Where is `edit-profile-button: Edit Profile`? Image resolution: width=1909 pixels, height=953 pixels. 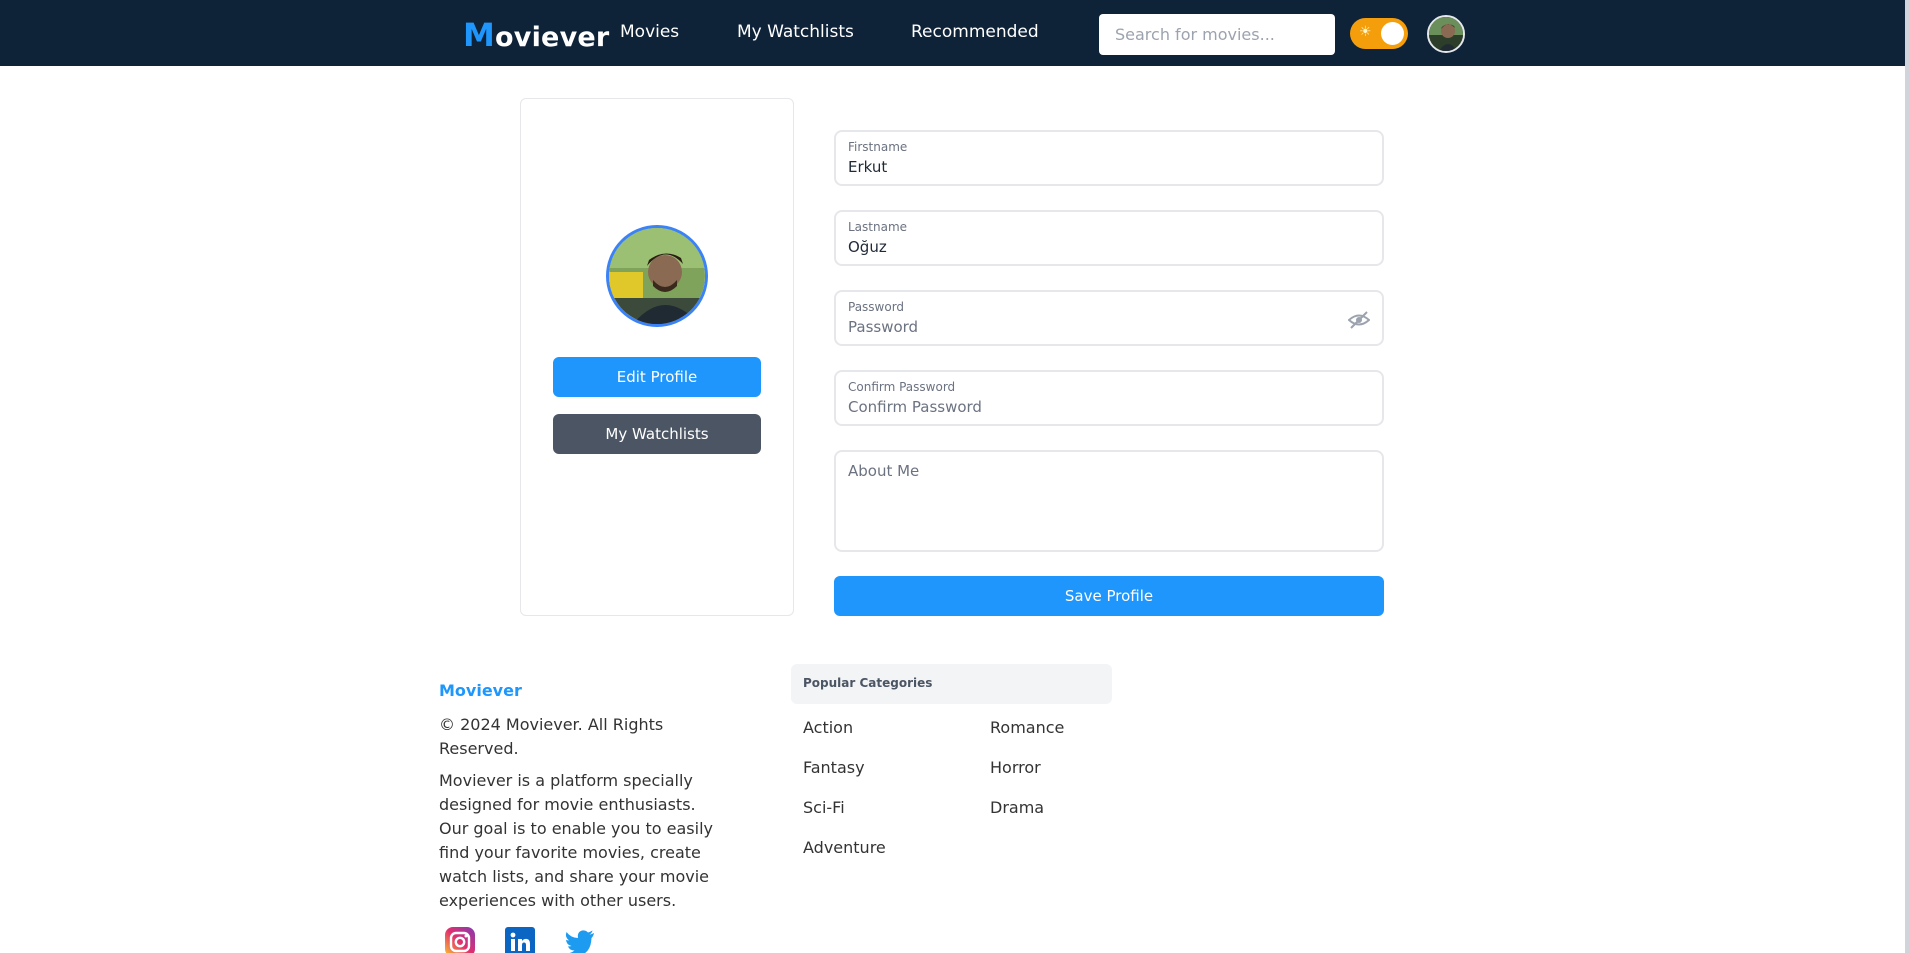 edit-profile-button: Edit Profile is located at coordinates (657, 377).